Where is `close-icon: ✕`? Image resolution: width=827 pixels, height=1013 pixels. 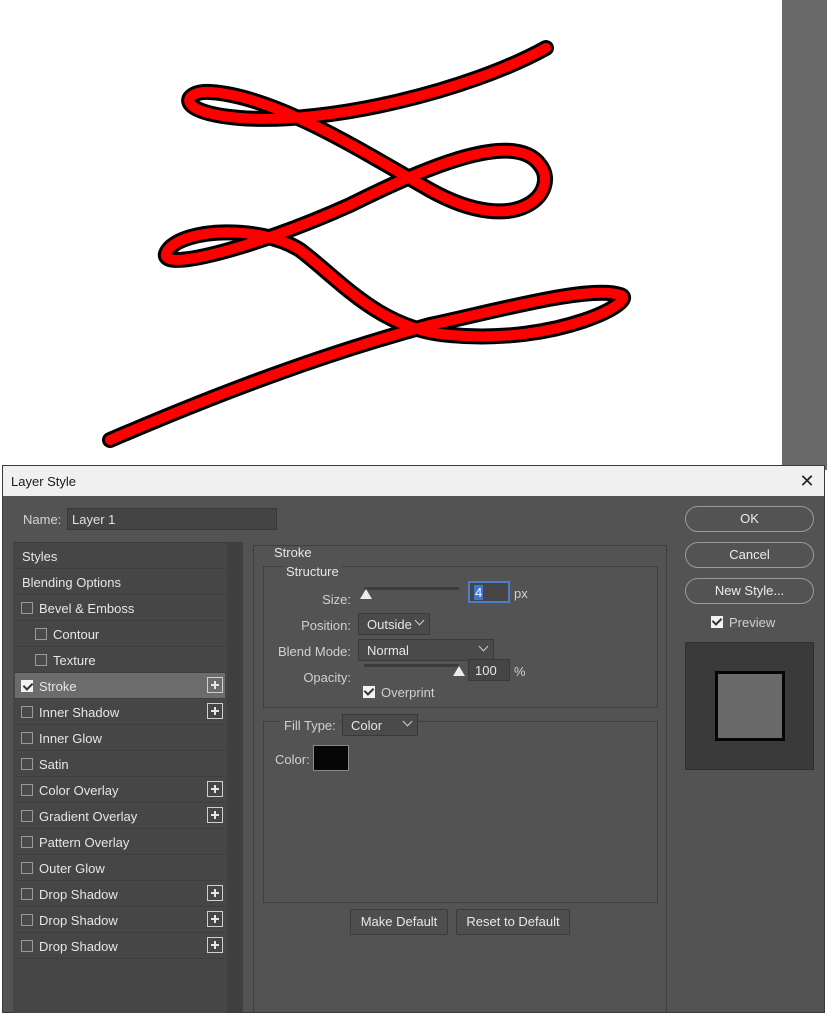
close-icon: ✕ is located at coordinates (807, 481).